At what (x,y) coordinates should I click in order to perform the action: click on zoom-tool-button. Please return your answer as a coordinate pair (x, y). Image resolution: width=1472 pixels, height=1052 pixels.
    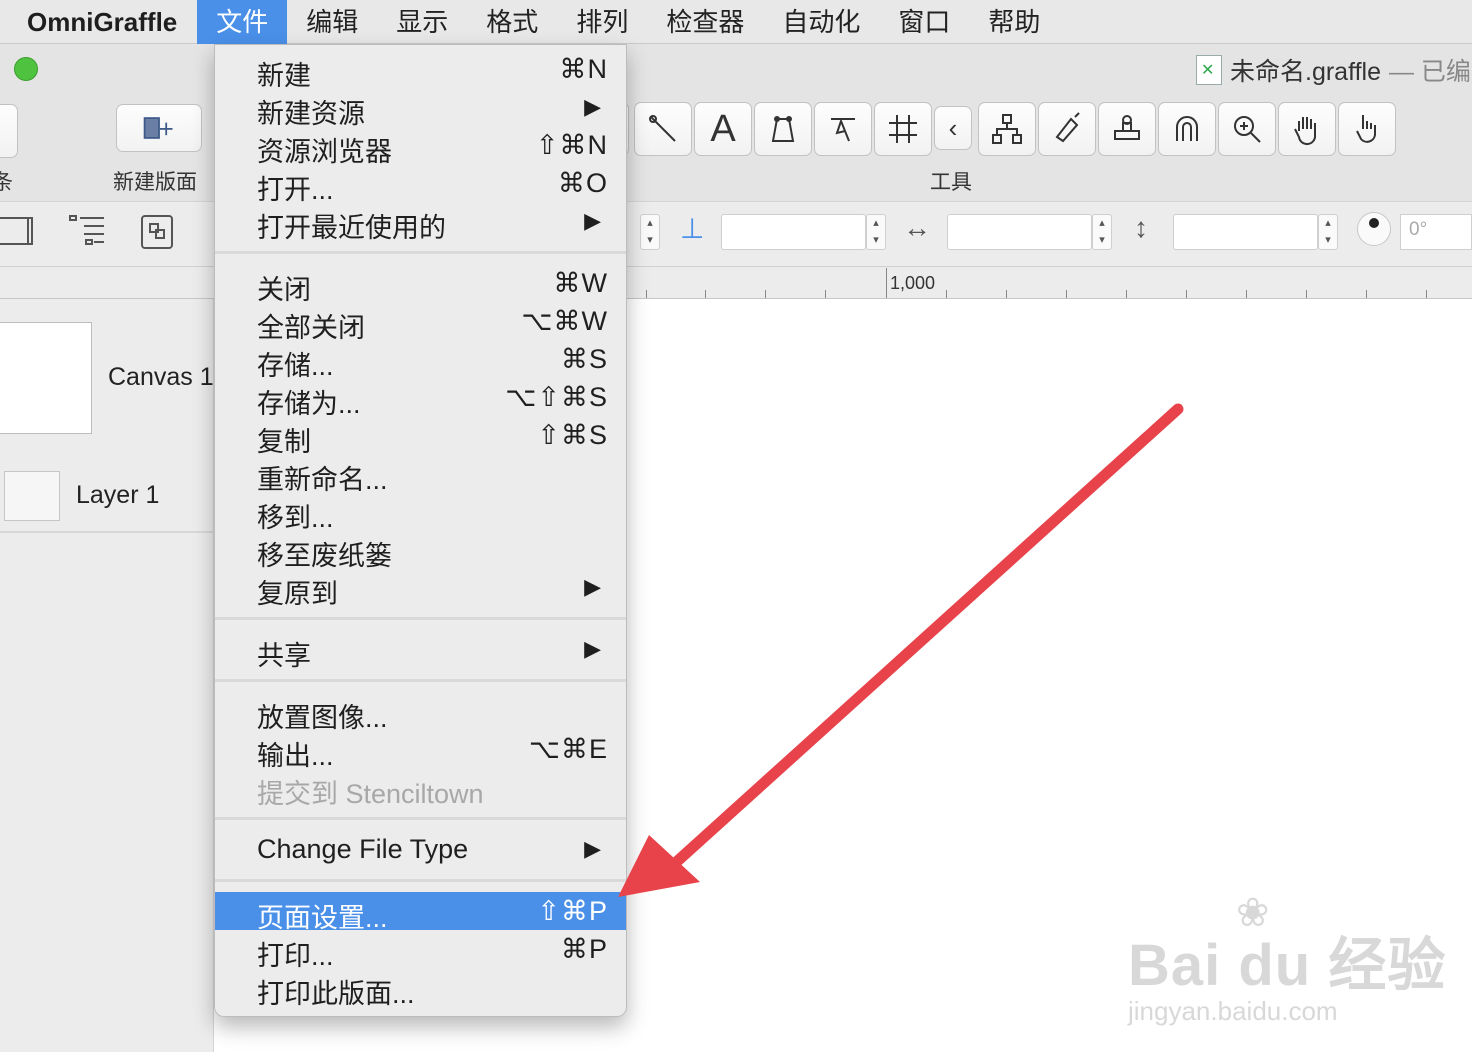
    Looking at the image, I should click on (1247, 129).